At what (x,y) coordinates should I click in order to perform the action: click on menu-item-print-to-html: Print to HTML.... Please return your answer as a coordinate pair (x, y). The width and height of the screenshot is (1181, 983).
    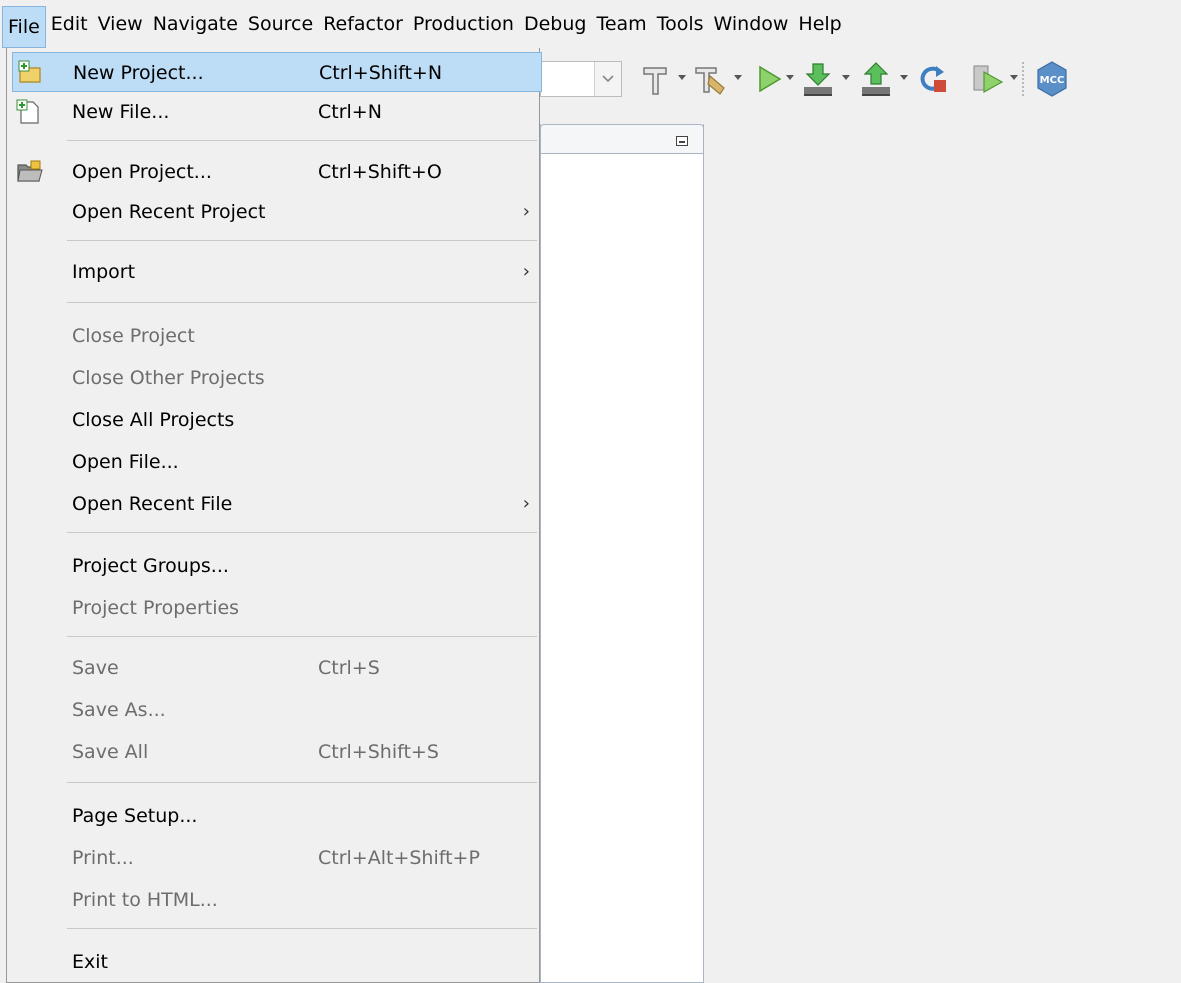
    Looking at the image, I should click on (277, 900).